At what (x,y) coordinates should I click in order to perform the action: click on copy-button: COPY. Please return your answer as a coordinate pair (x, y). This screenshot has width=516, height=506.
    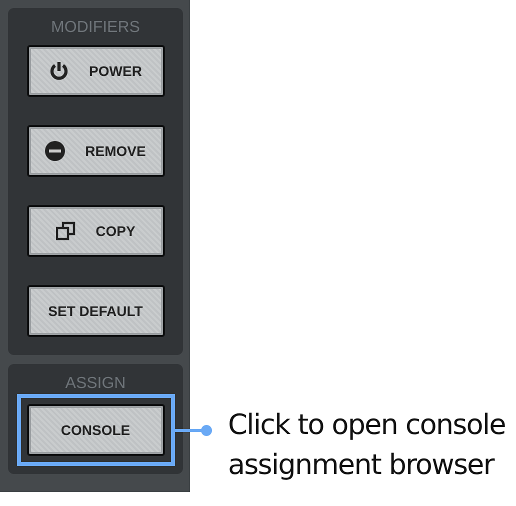
    Looking at the image, I should click on (95, 231).